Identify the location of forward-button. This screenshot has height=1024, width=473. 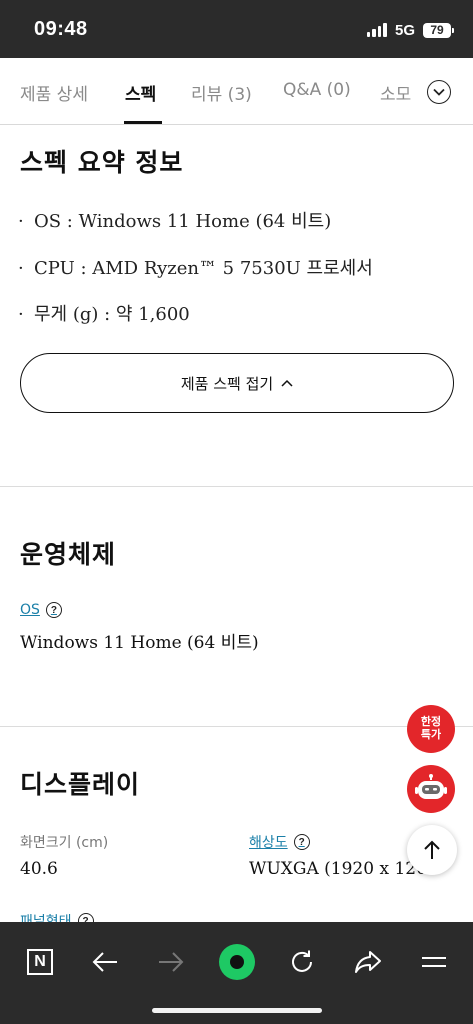
(171, 962).